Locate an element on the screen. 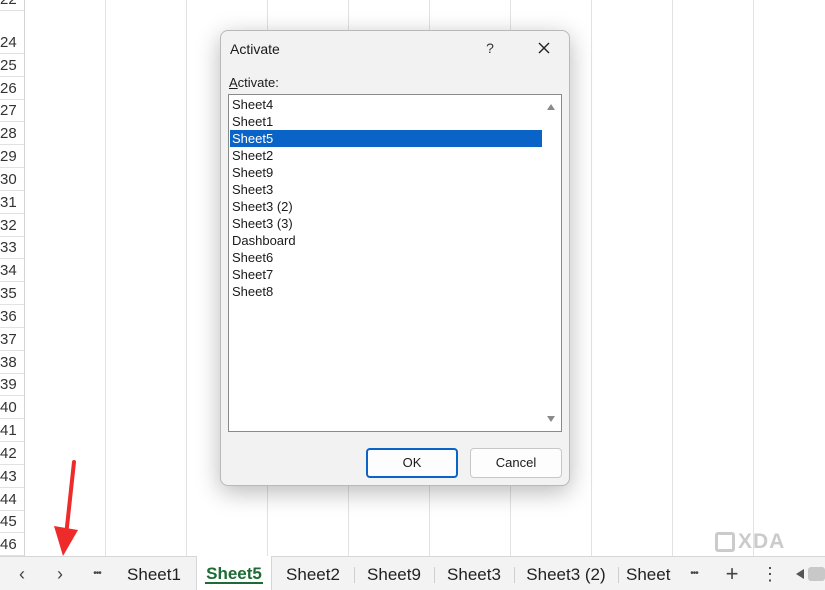 The width and height of the screenshot is (825, 590). active-tab-underline is located at coordinates (234, 583).